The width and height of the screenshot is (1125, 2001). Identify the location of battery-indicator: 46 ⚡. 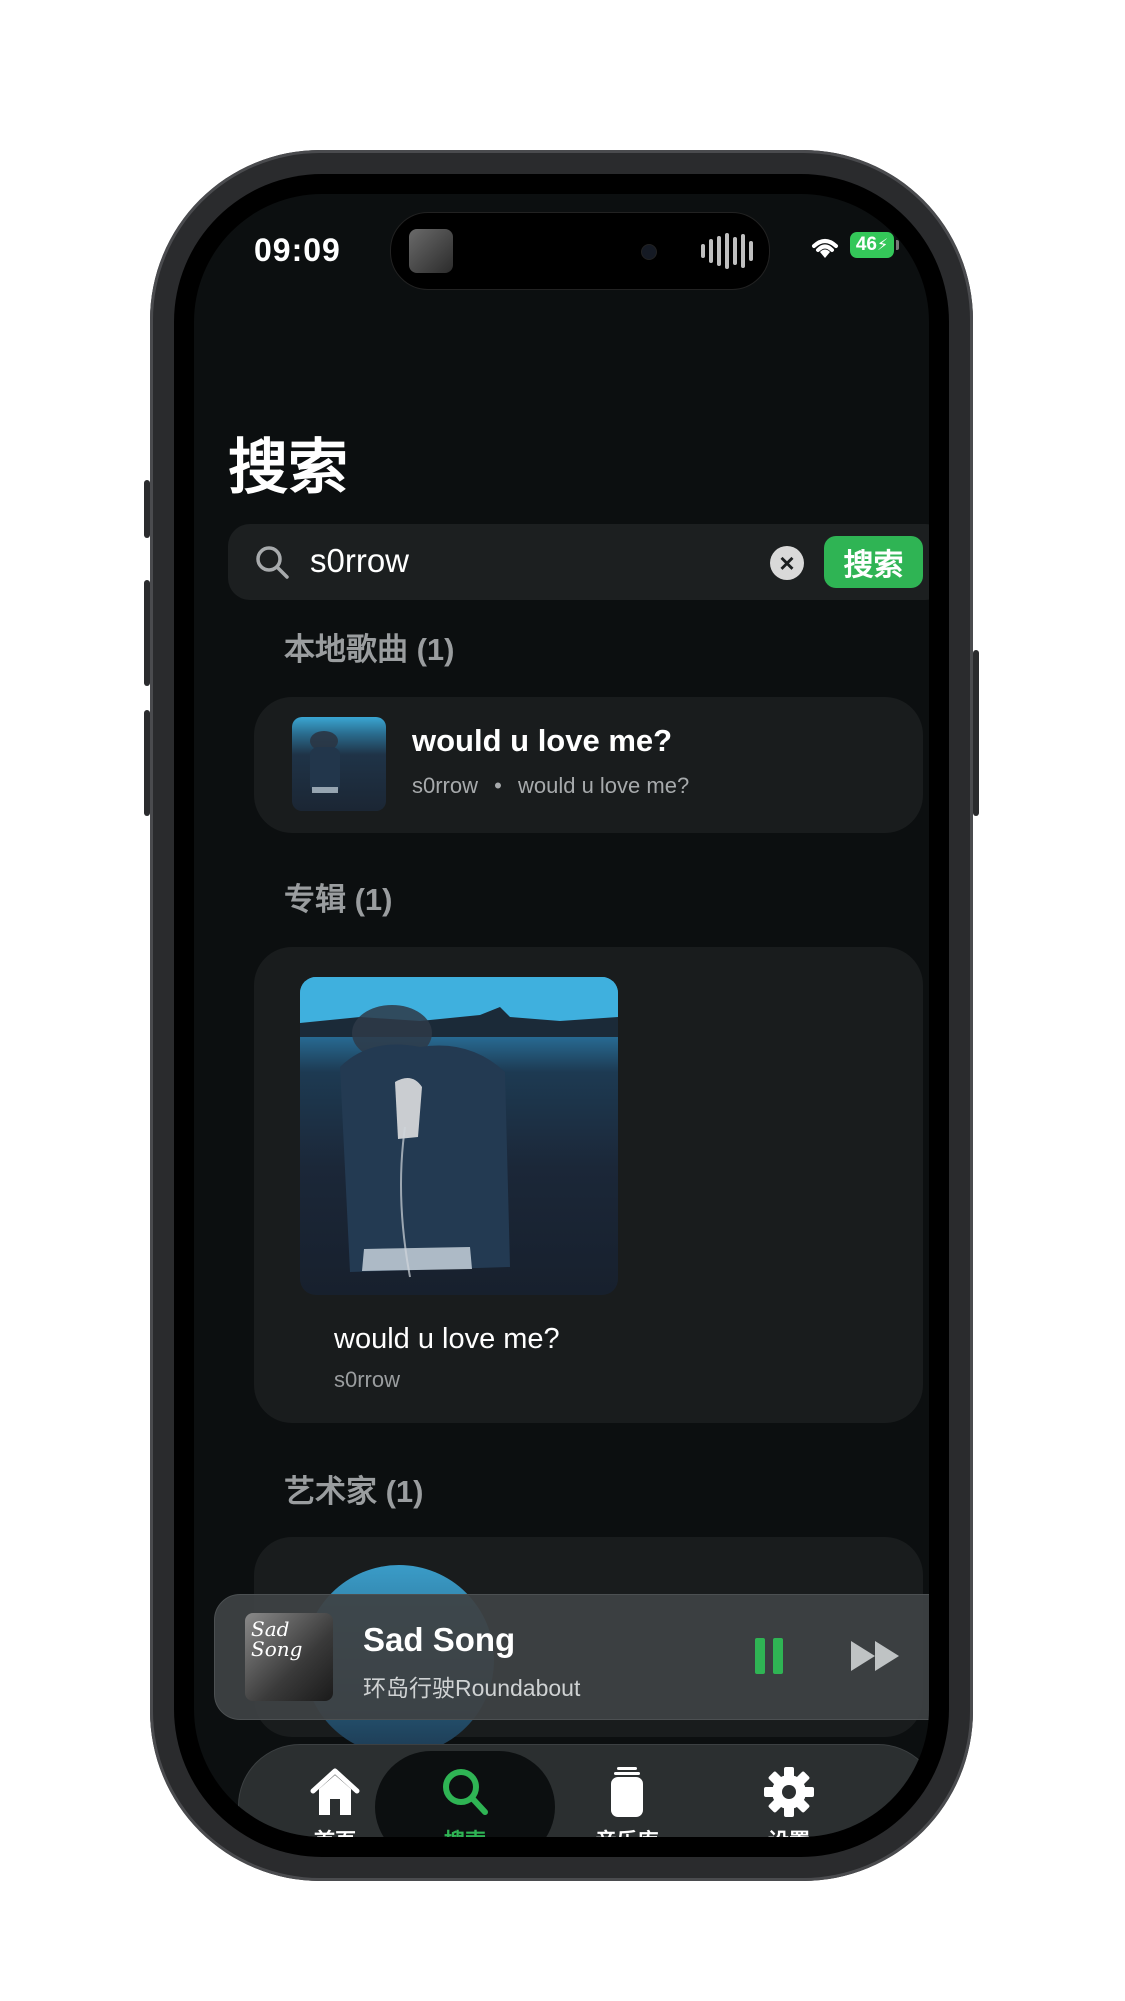
(874, 245).